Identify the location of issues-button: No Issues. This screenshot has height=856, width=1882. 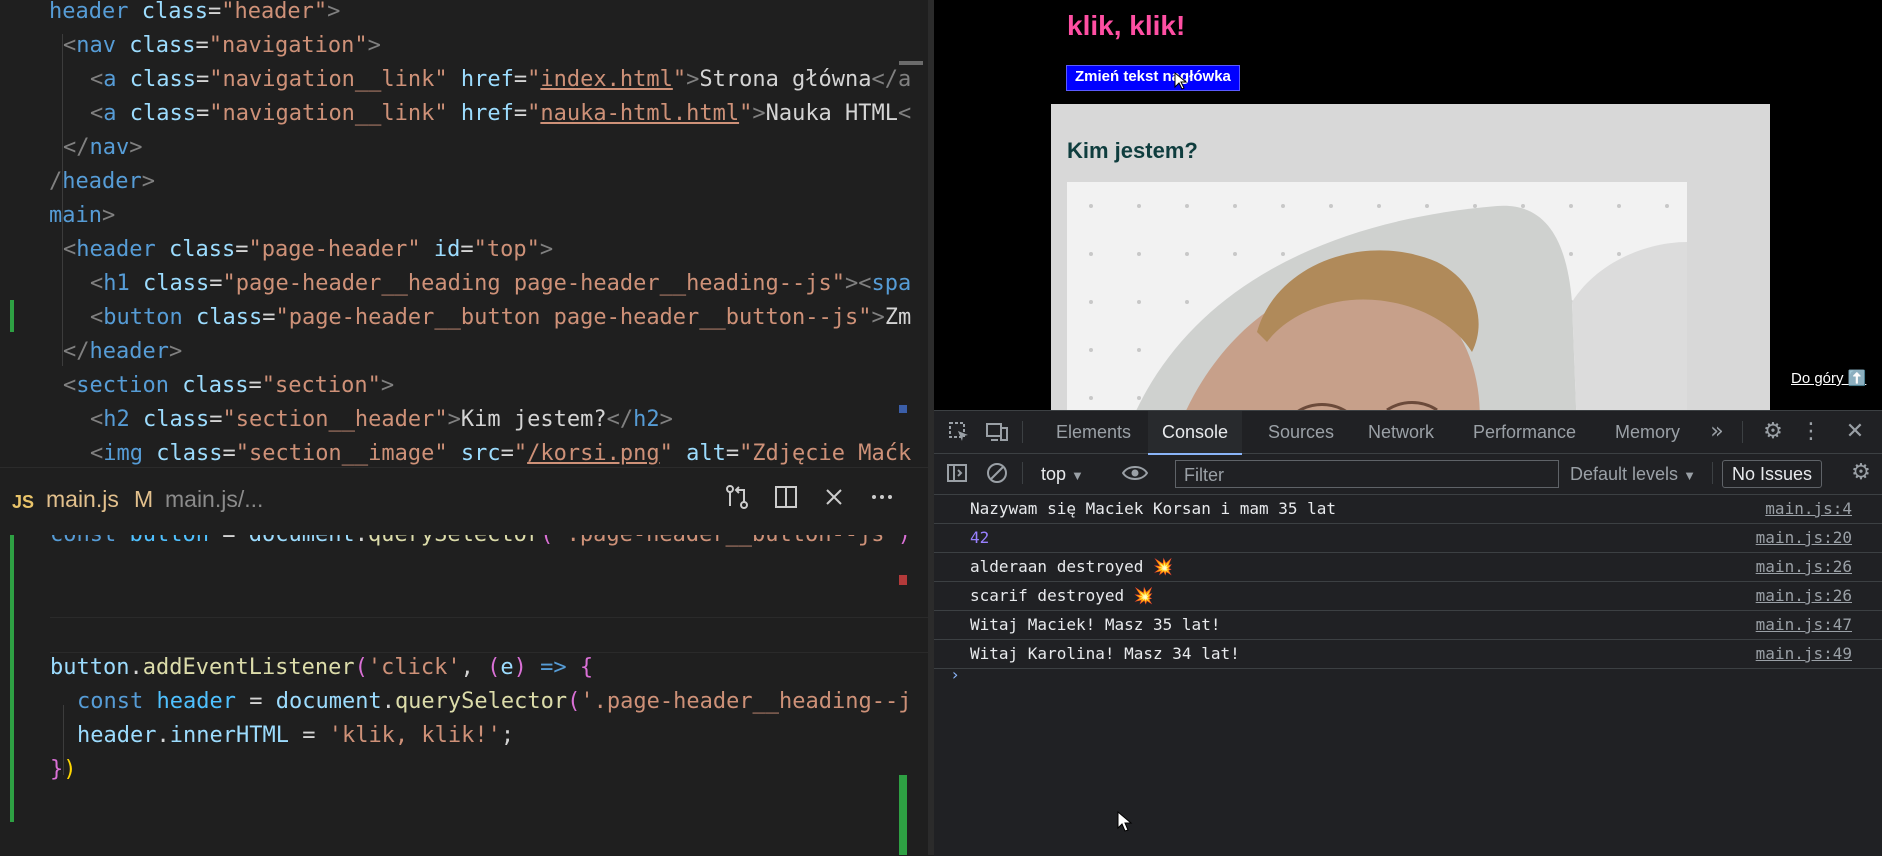
(1772, 474).